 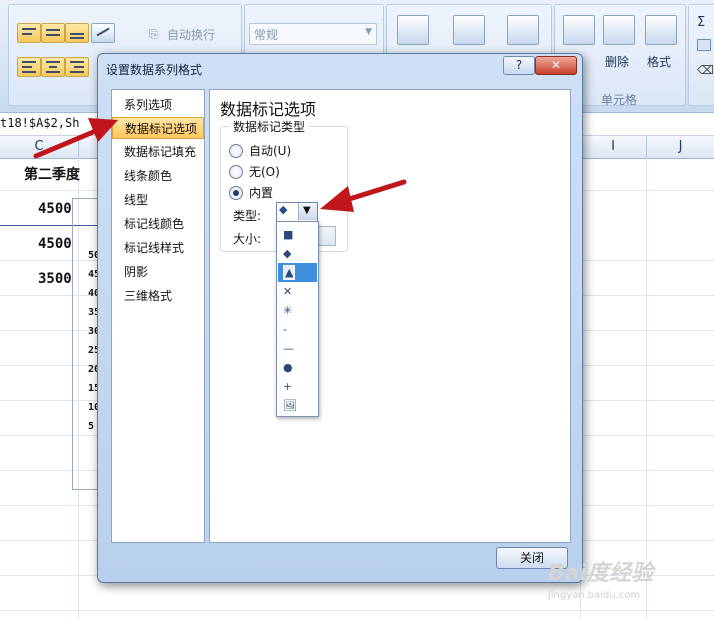 I want to click on delete-button: 删除, so click(x=617, y=61).